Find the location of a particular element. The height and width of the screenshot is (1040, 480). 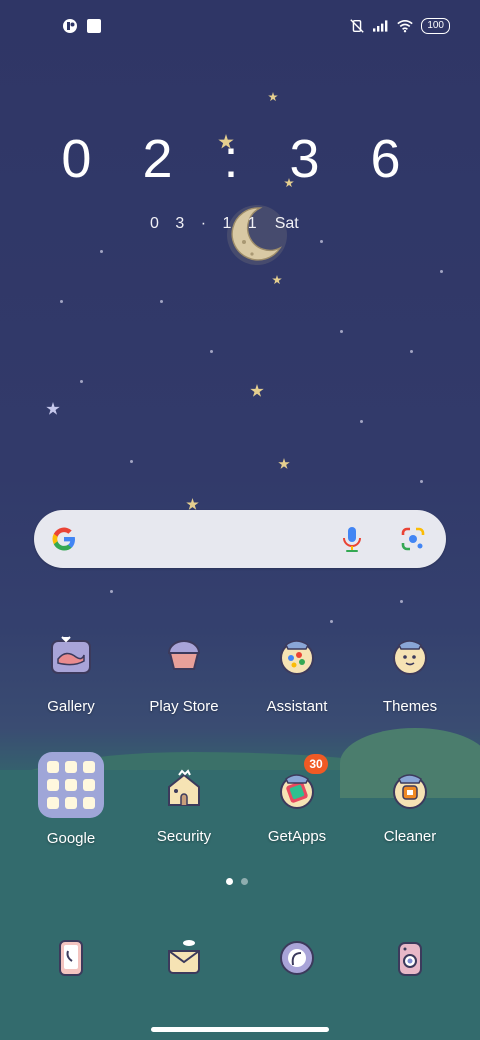

app-play-store: Play Store is located at coordinates (184, 672).